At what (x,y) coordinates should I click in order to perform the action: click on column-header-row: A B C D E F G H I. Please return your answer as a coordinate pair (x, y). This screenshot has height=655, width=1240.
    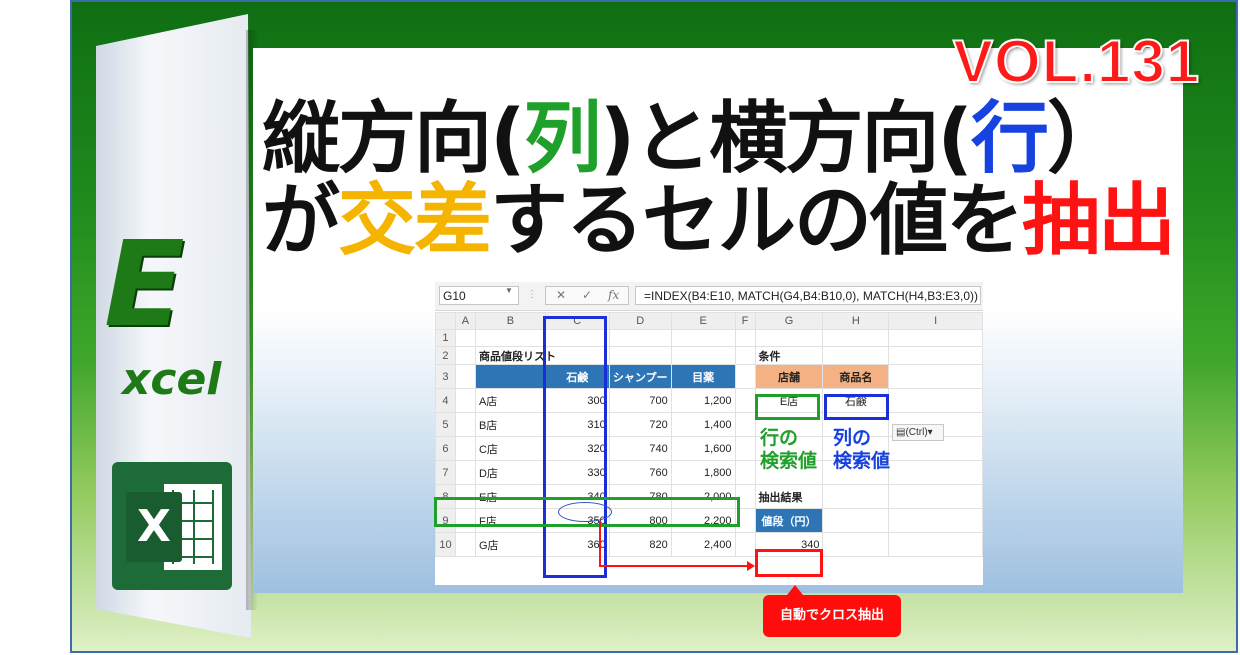
    Looking at the image, I should click on (709, 321).